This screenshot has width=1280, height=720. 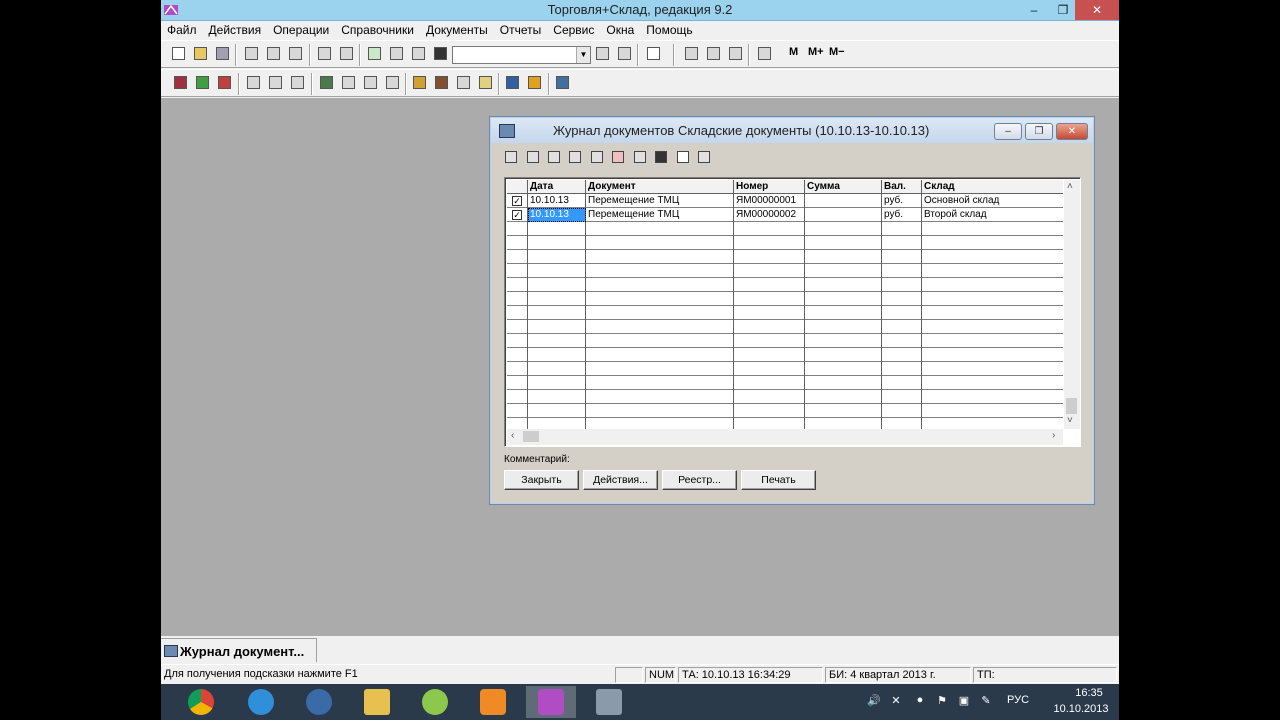 What do you see at coordinates (396, 53) in the screenshot?
I see `undo-icon` at bounding box center [396, 53].